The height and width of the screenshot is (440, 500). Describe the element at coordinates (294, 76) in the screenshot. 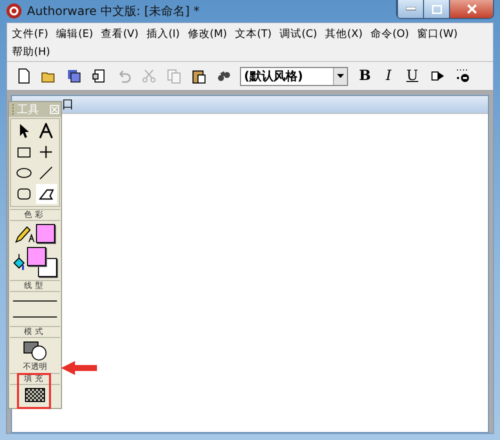

I see `style-dropdown: (默认风格)` at that location.